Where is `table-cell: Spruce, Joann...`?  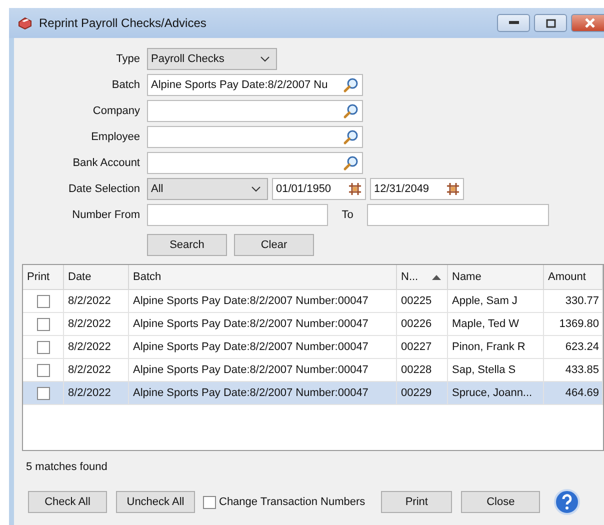
table-cell: Spruce, Joann... is located at coordinates (496, 393).